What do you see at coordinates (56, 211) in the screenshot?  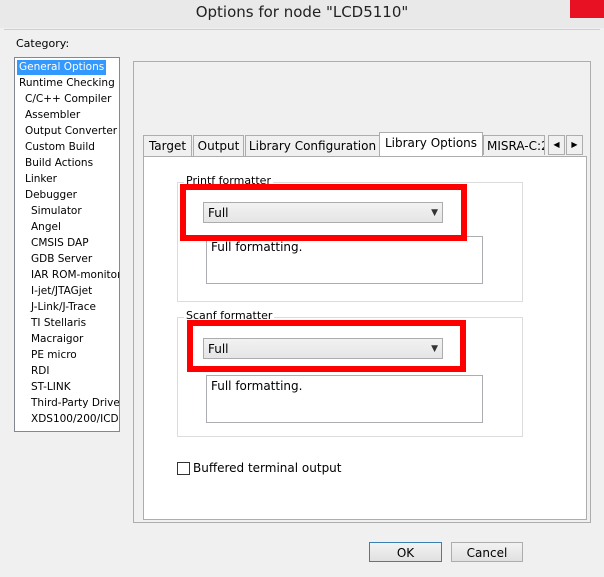 I see `category-item: Simulator` at bounding box center [56, 211].